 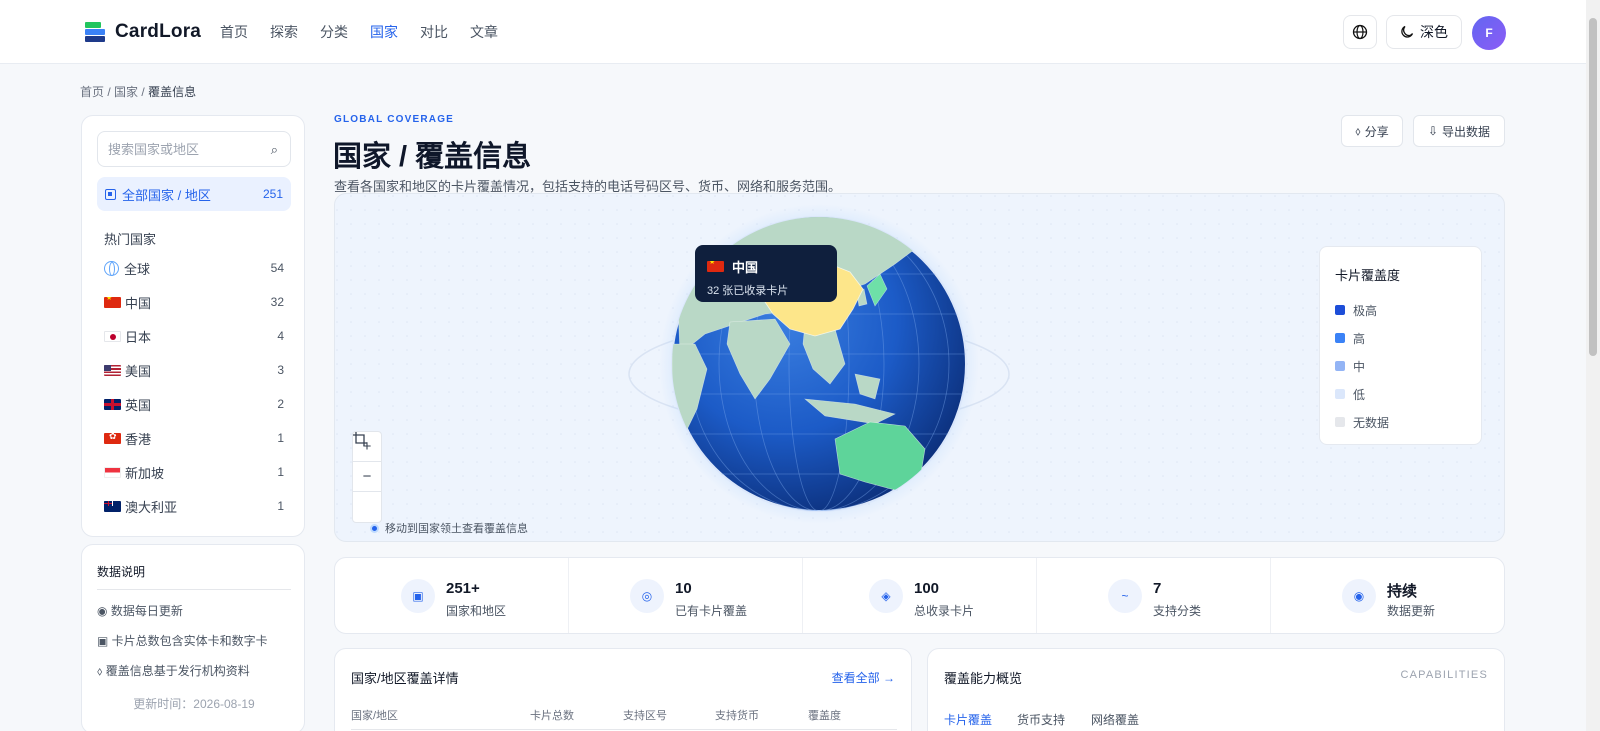 I want to click on country-name: 英国, so click(x=138, y=405).